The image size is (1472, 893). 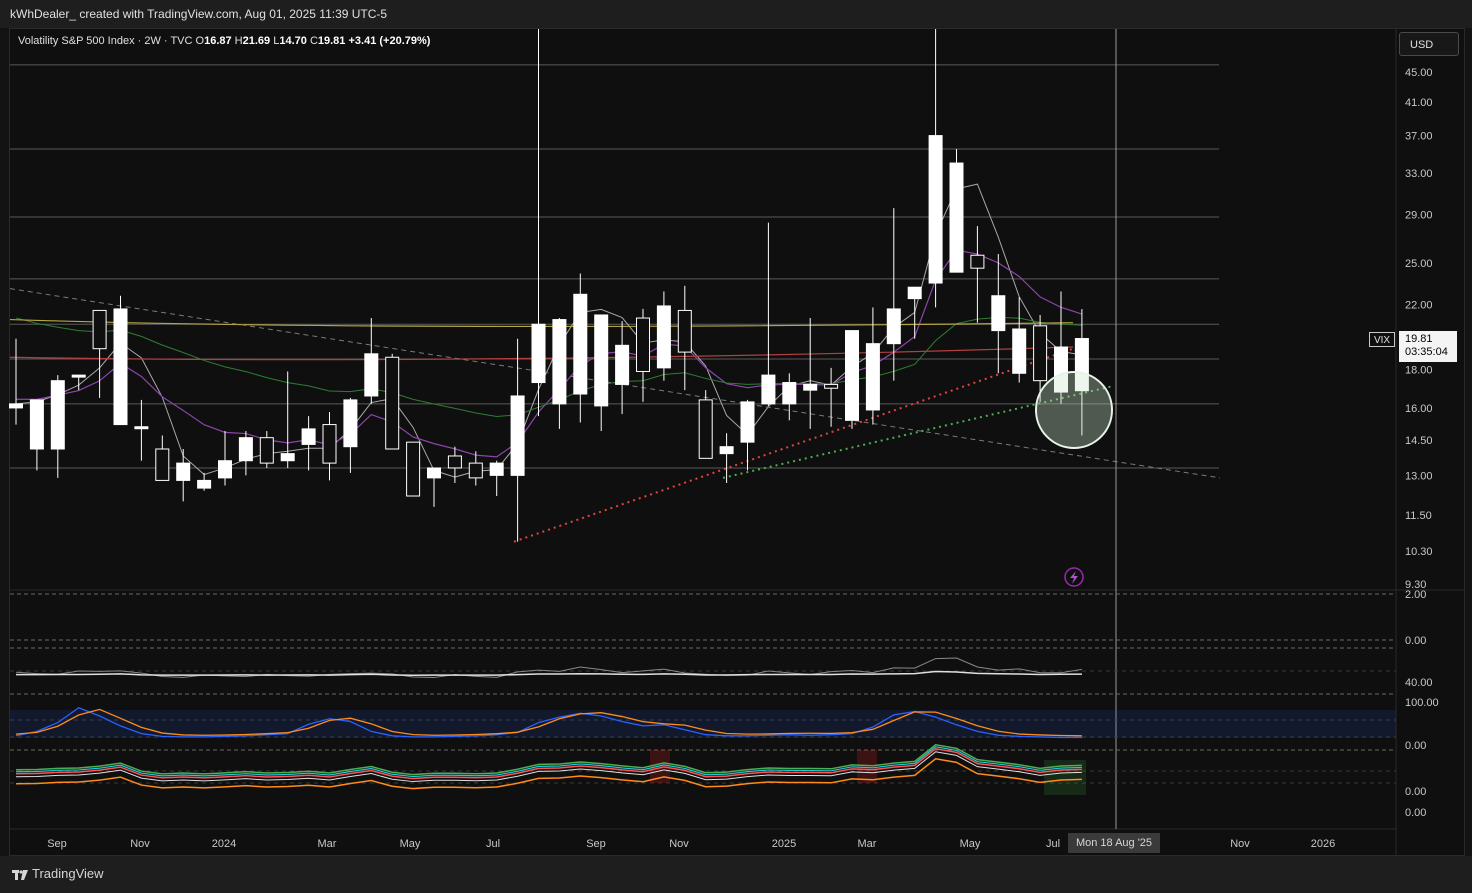 What do you see at coordinates (238, 41) in the screenshot?
I see `high-label: H` at bounding box center [238, 41].